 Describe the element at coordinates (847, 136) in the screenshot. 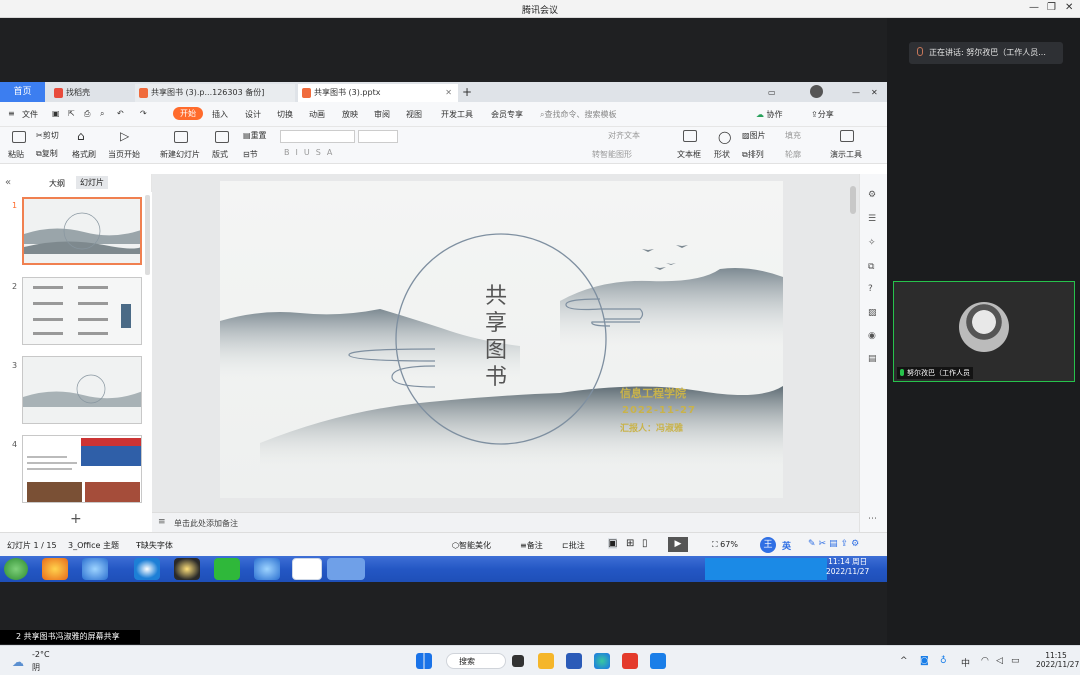

I see `presenter-icon` at that location.